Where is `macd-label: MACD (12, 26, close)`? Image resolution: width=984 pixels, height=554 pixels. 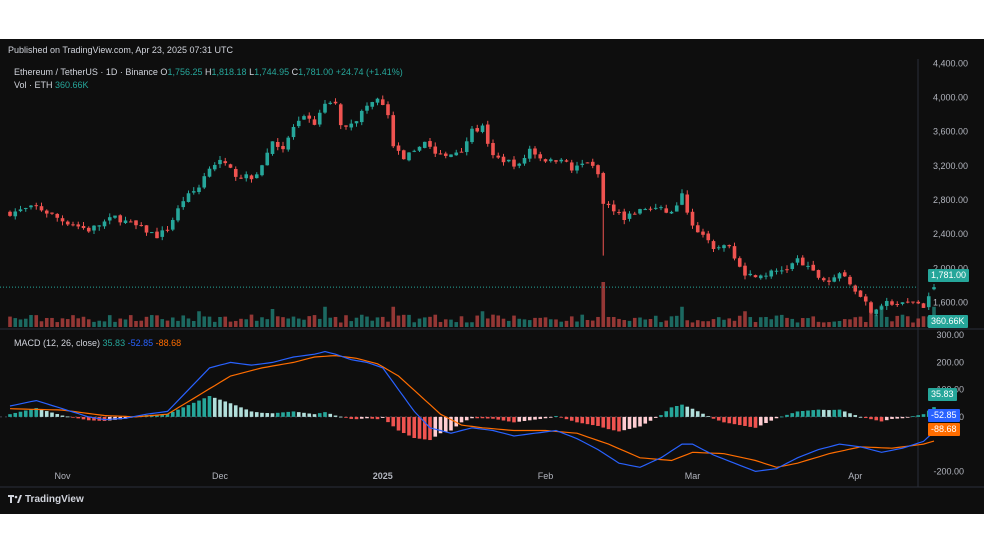 macd-label: MACD (12, 26, close) is located at coordinates (57, 343).